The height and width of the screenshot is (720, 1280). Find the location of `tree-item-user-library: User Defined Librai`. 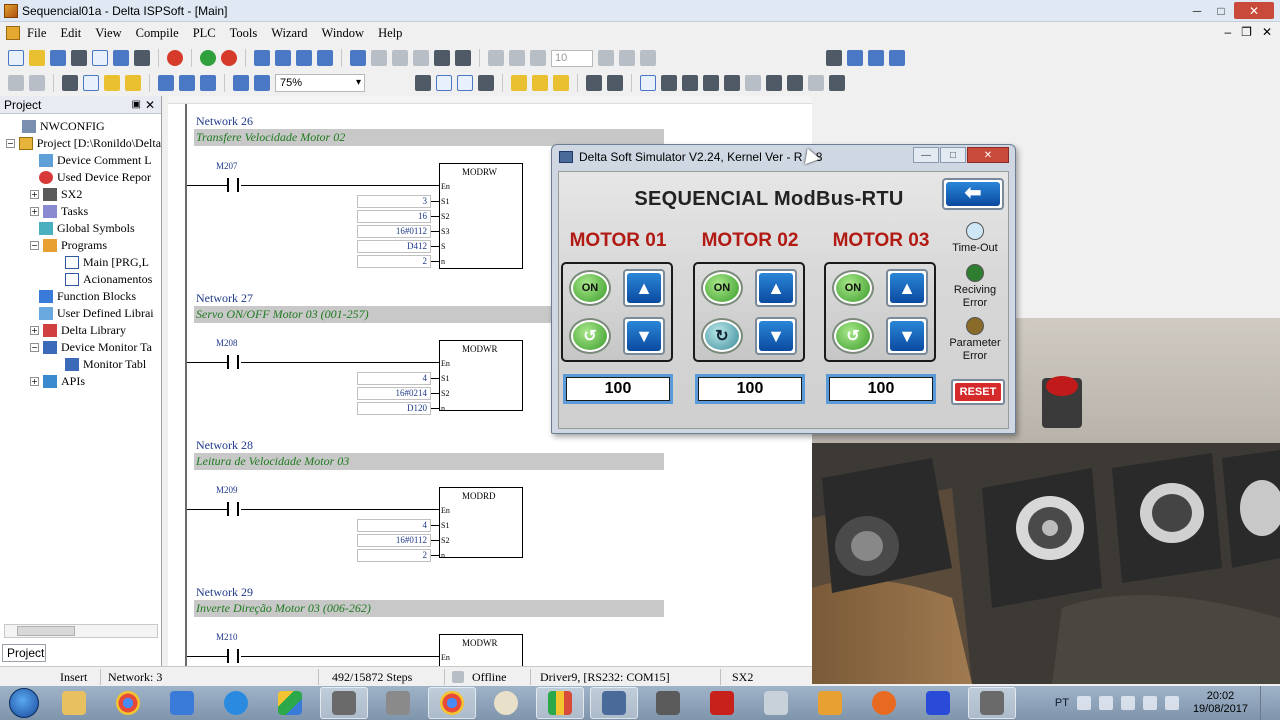

tree-item-user-library: User Defined Librai is located at coordinates (80, 313).